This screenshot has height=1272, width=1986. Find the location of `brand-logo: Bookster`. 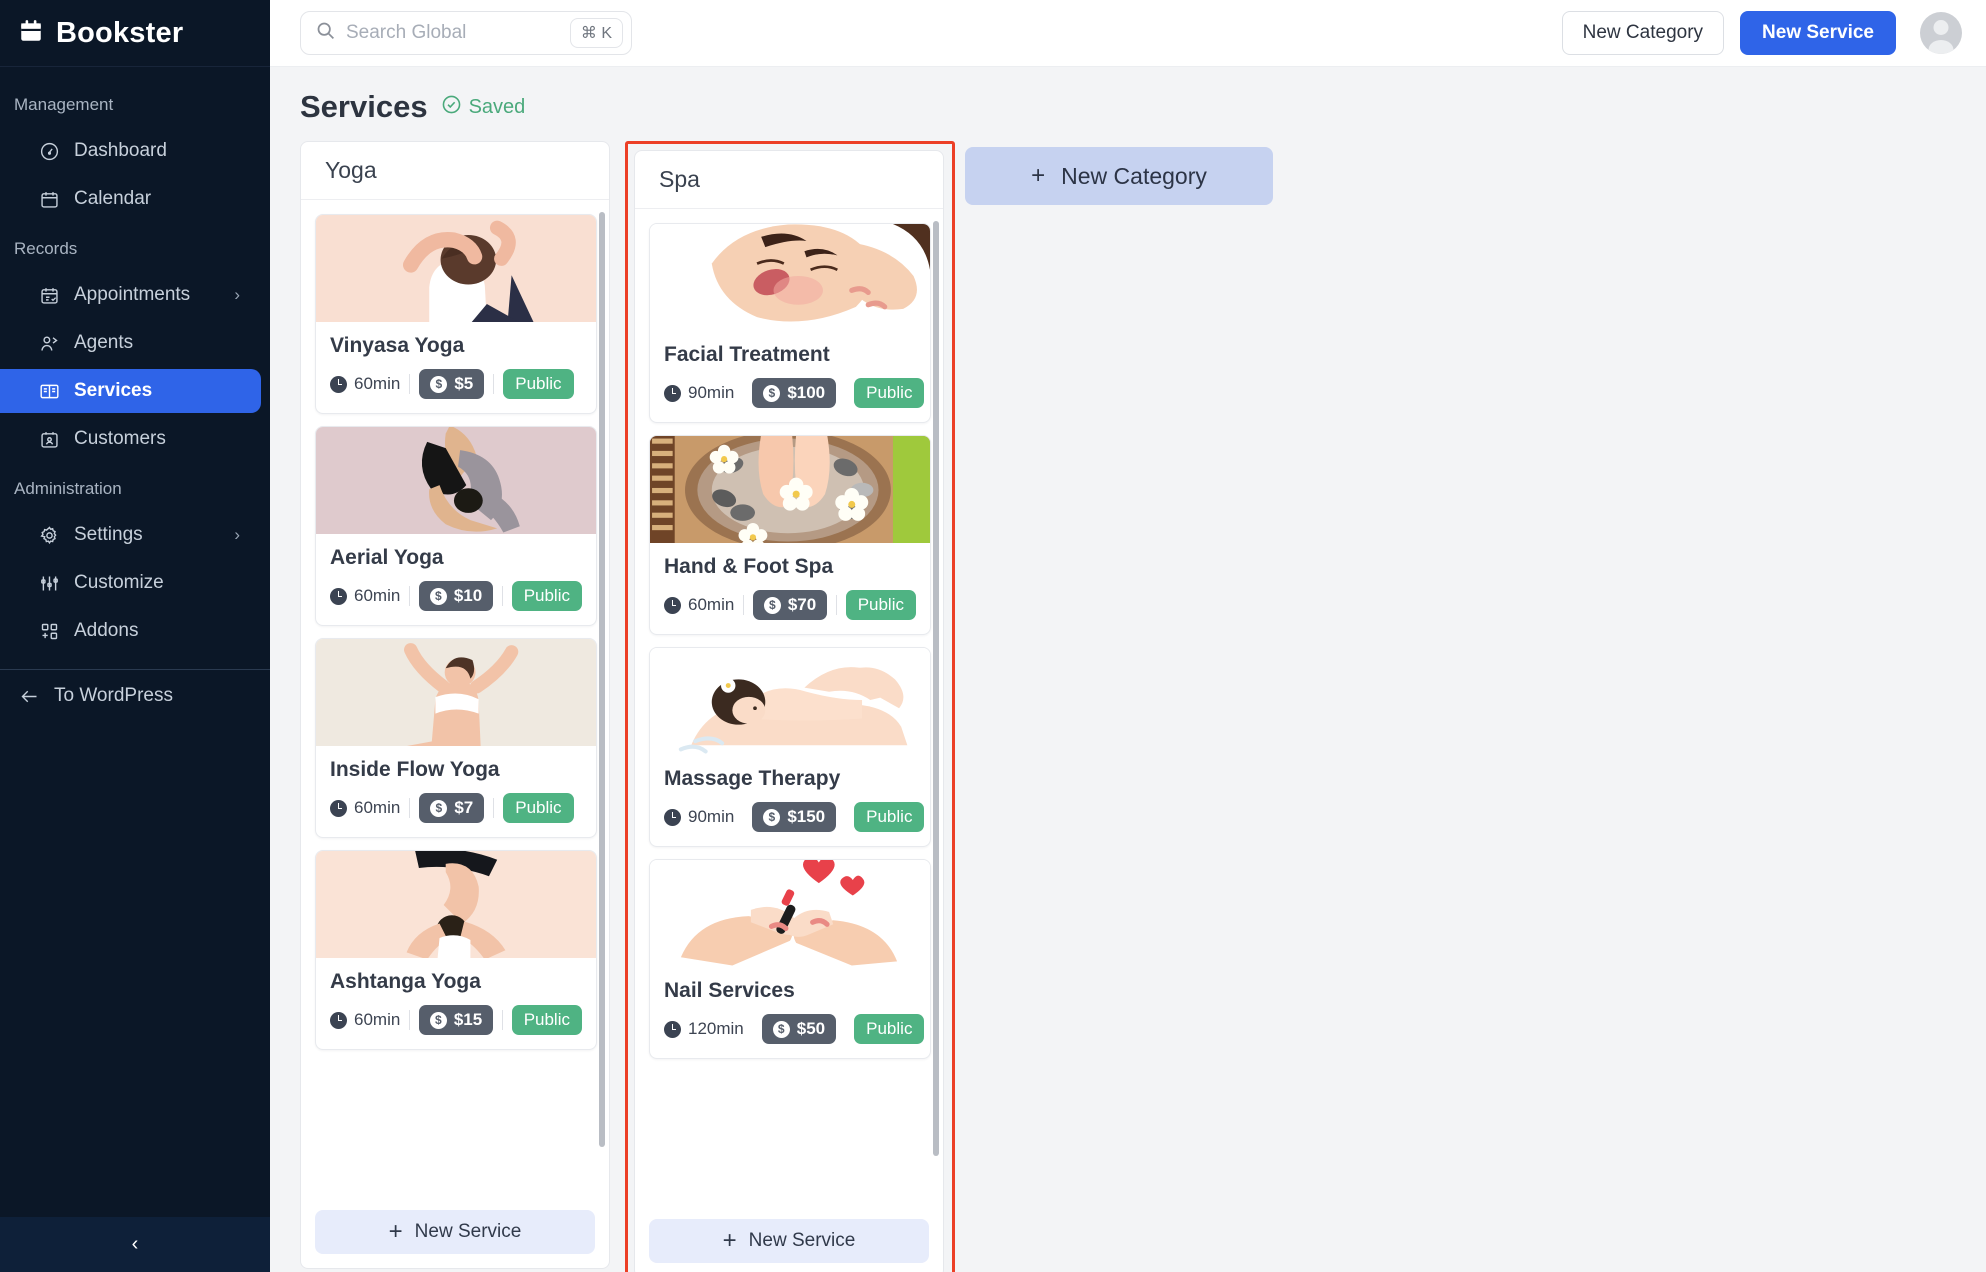

brand-logo: Bookster is located at coordinates (135, 33).